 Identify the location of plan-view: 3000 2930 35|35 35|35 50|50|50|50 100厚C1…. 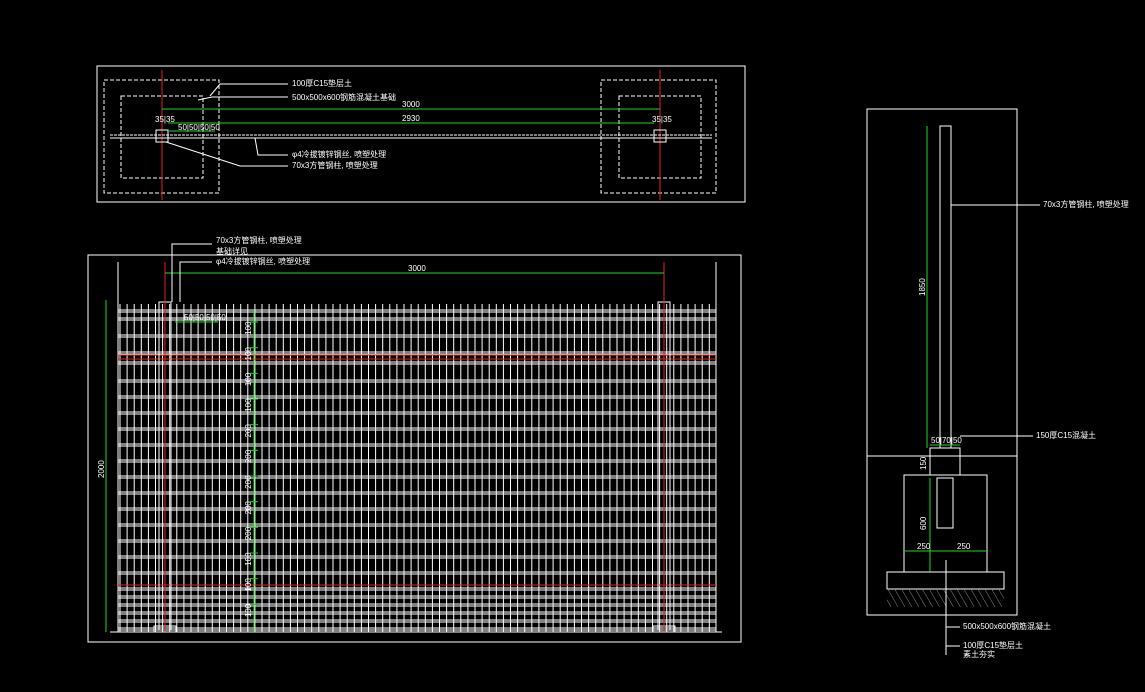
(421, 134).